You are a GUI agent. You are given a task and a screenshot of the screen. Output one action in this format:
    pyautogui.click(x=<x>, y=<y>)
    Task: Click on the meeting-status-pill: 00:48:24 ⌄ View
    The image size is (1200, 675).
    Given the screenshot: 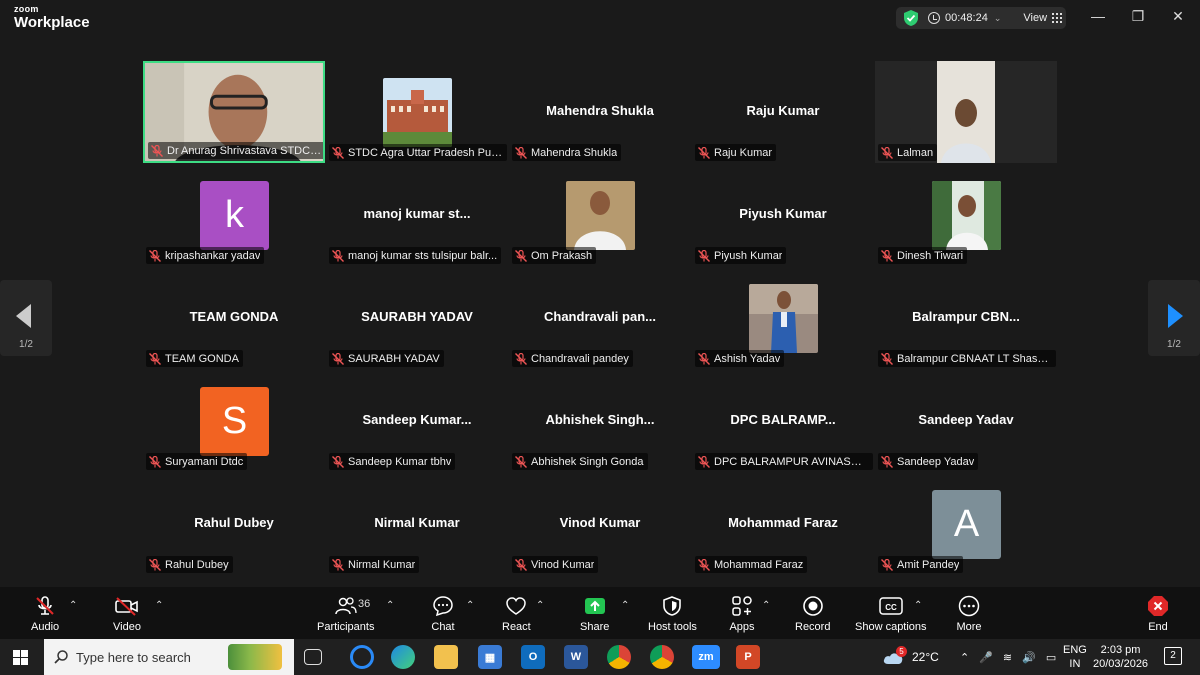 What is the action you would take?
    pyautogui.click(x=981, y=18)
    